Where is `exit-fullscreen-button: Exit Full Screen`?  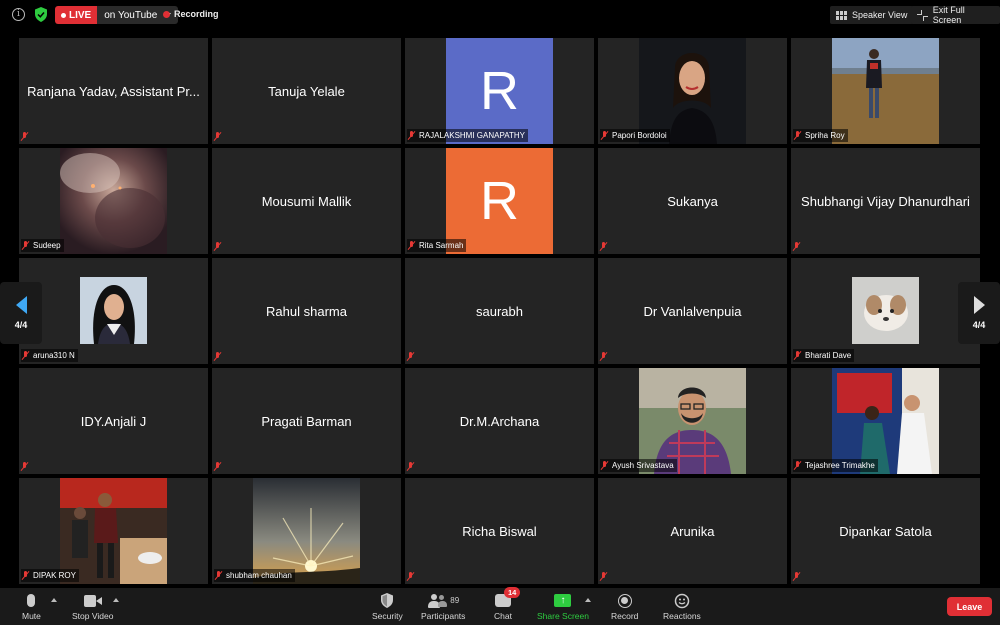
exit-fullscreen-button: Exit Full Screen is located at coordinates (955, 15).